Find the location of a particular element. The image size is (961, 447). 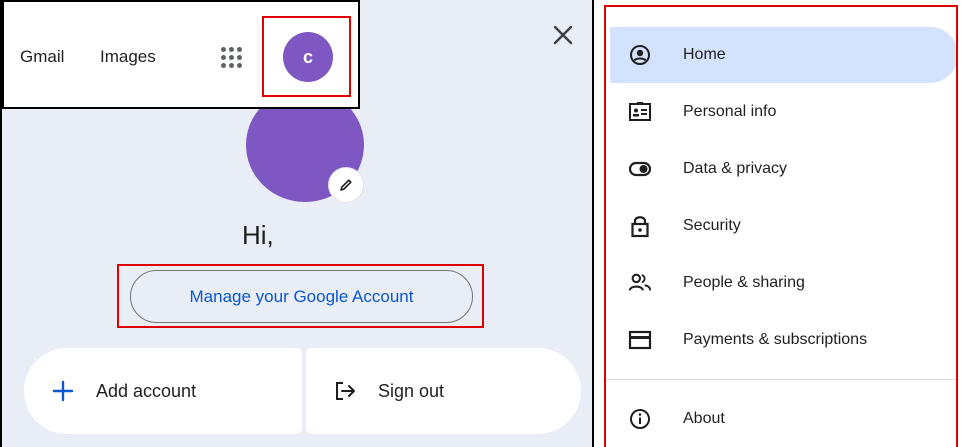

lock-icon is located at coordinates (640, 226).